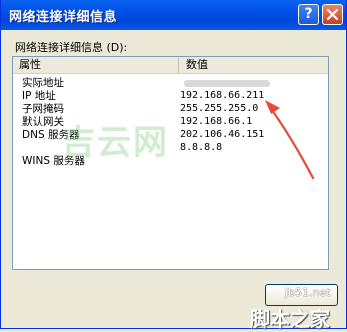  Describe the element at coordinates (290, 319) in the screenshot. I see `site-name: 脚本之家` at that location.